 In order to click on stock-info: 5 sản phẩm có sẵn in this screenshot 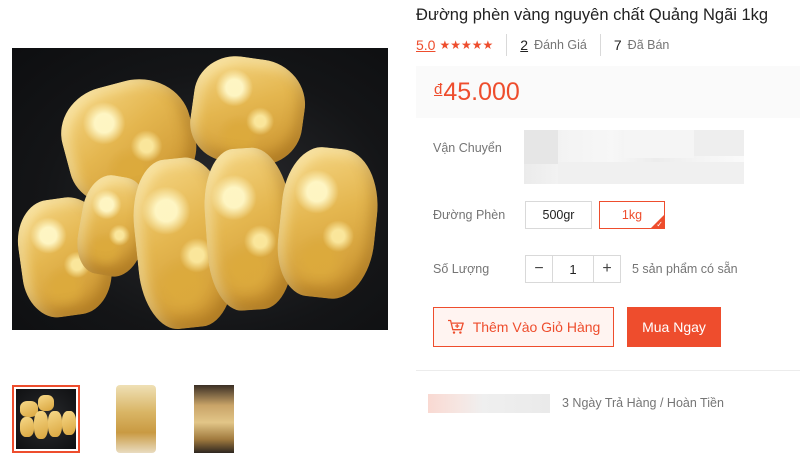, I will do `click(685, 269)`.